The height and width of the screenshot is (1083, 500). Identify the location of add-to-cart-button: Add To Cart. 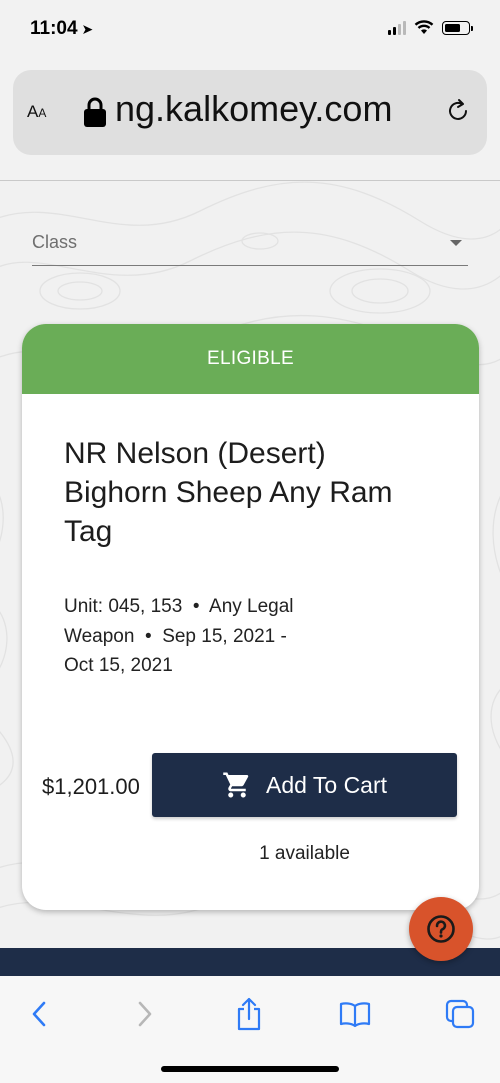
(304, 785).